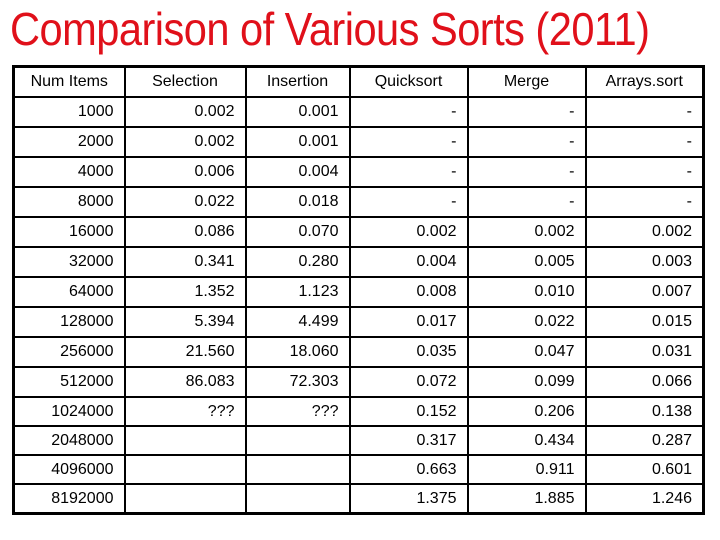  Describe the element at coordinates (185, 262) in the screenshot. I see `cell-selection: 0.341` at that location.